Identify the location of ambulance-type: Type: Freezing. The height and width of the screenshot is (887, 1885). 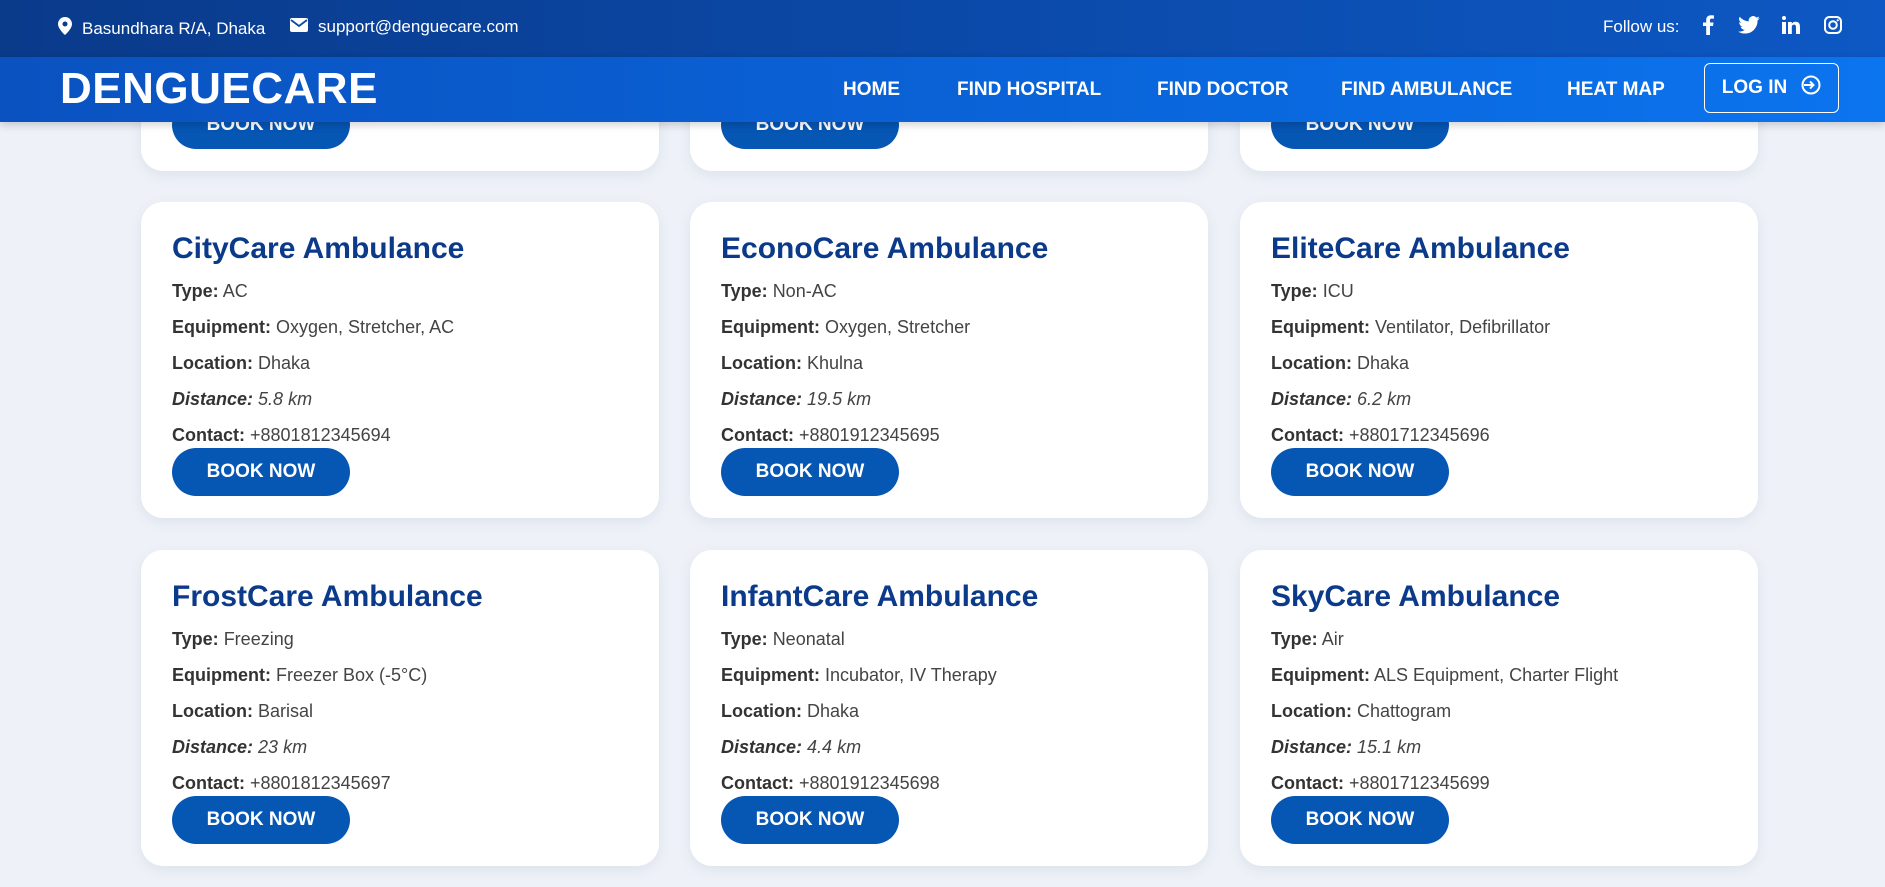
(233, 639).